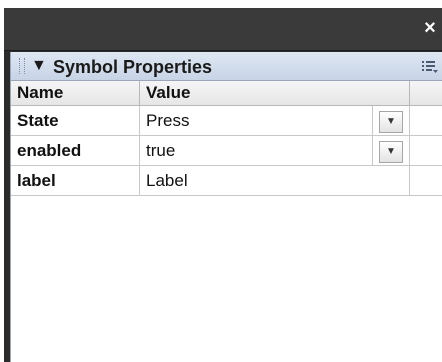  Describe the element at coordinates (22, 66) in the screenshot. I see `grip-icon` at that location.